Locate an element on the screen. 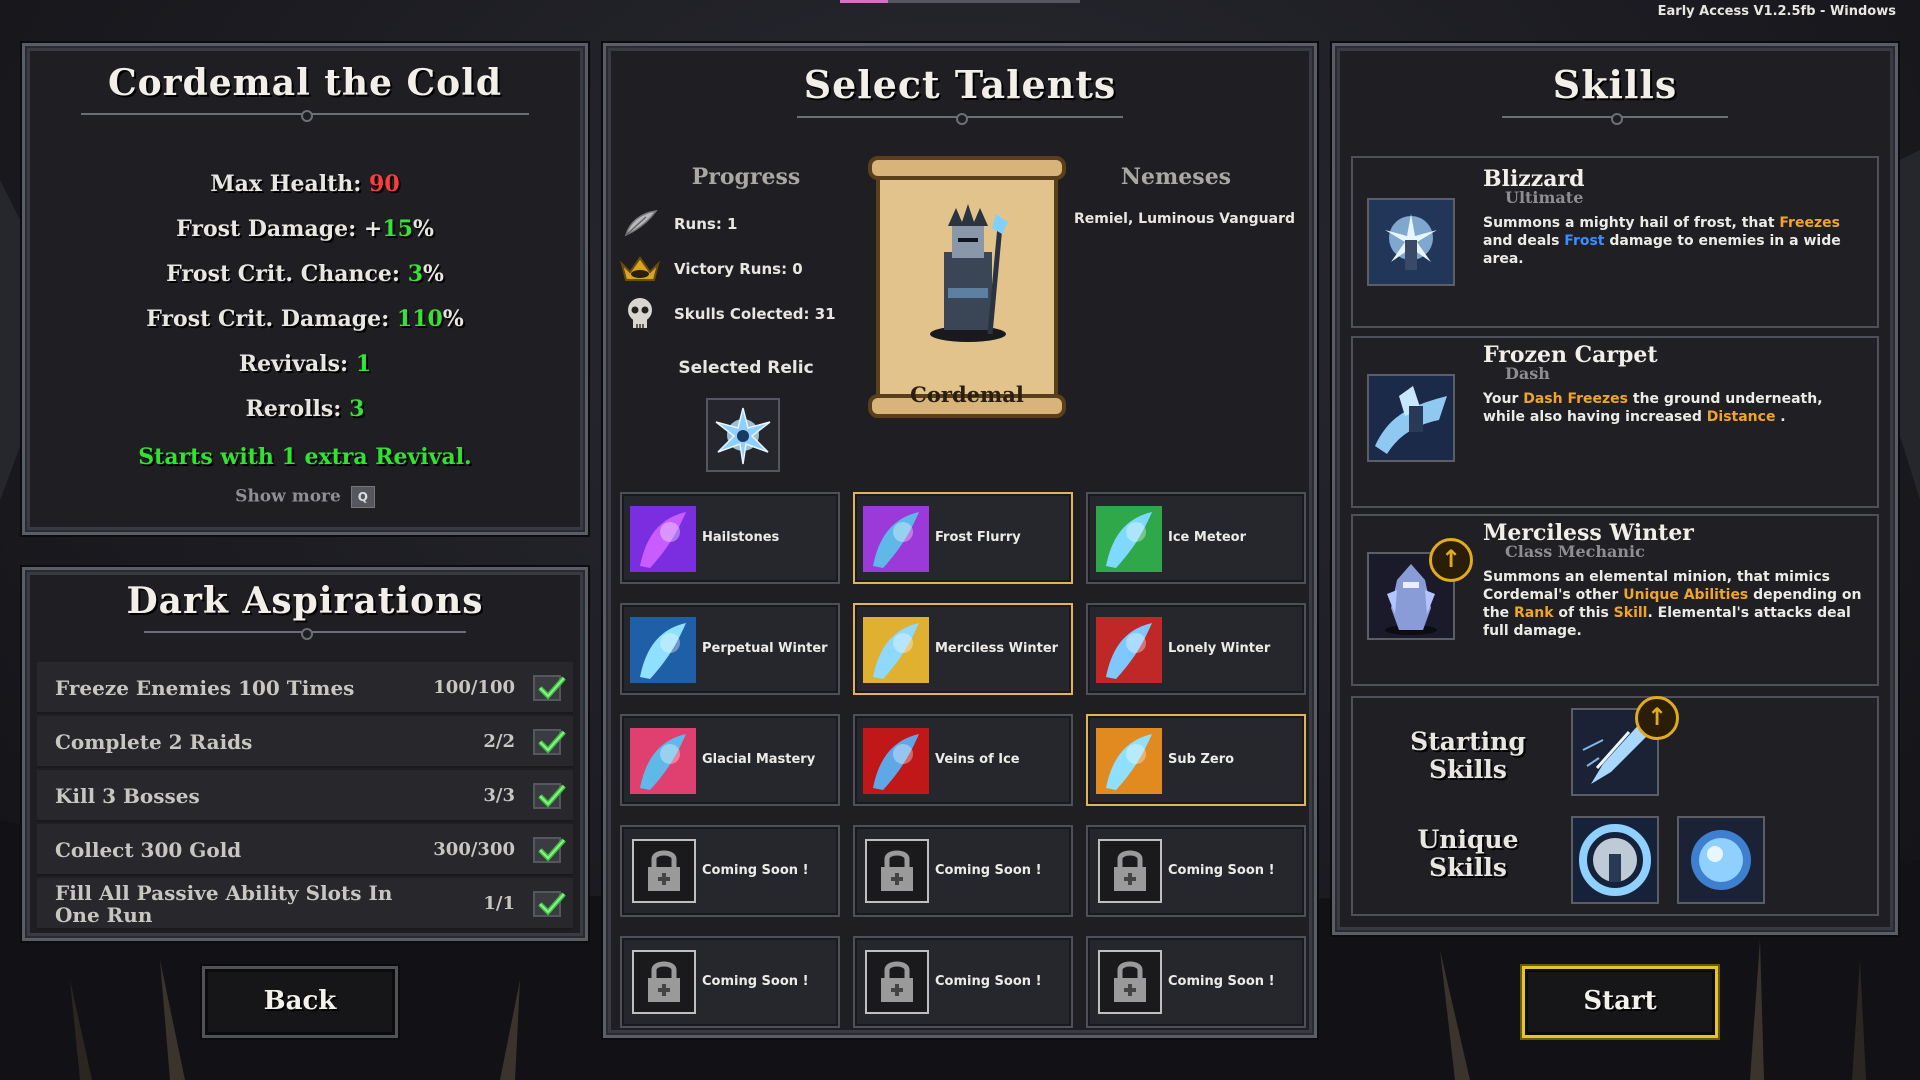 The width and height of the screenshot is (1920, 1080). hailstones-icon is located at coordinates (663, 539).